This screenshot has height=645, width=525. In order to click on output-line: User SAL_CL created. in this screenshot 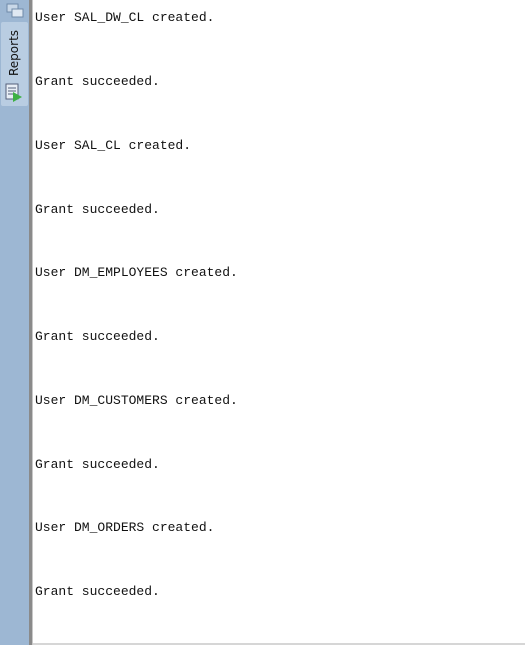, I will do `click(113, 145)`.